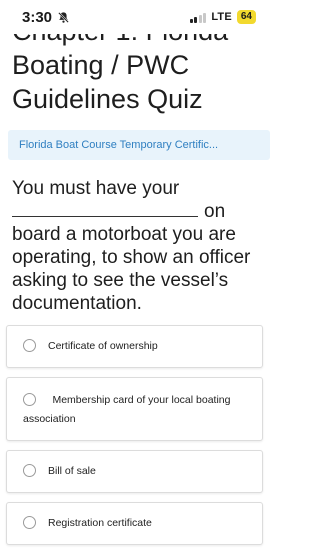 Image resolution: width=320 pixels, height=554 pixels. I want to click on answer-option-label: Certificate of ownership, so click(103, 346).